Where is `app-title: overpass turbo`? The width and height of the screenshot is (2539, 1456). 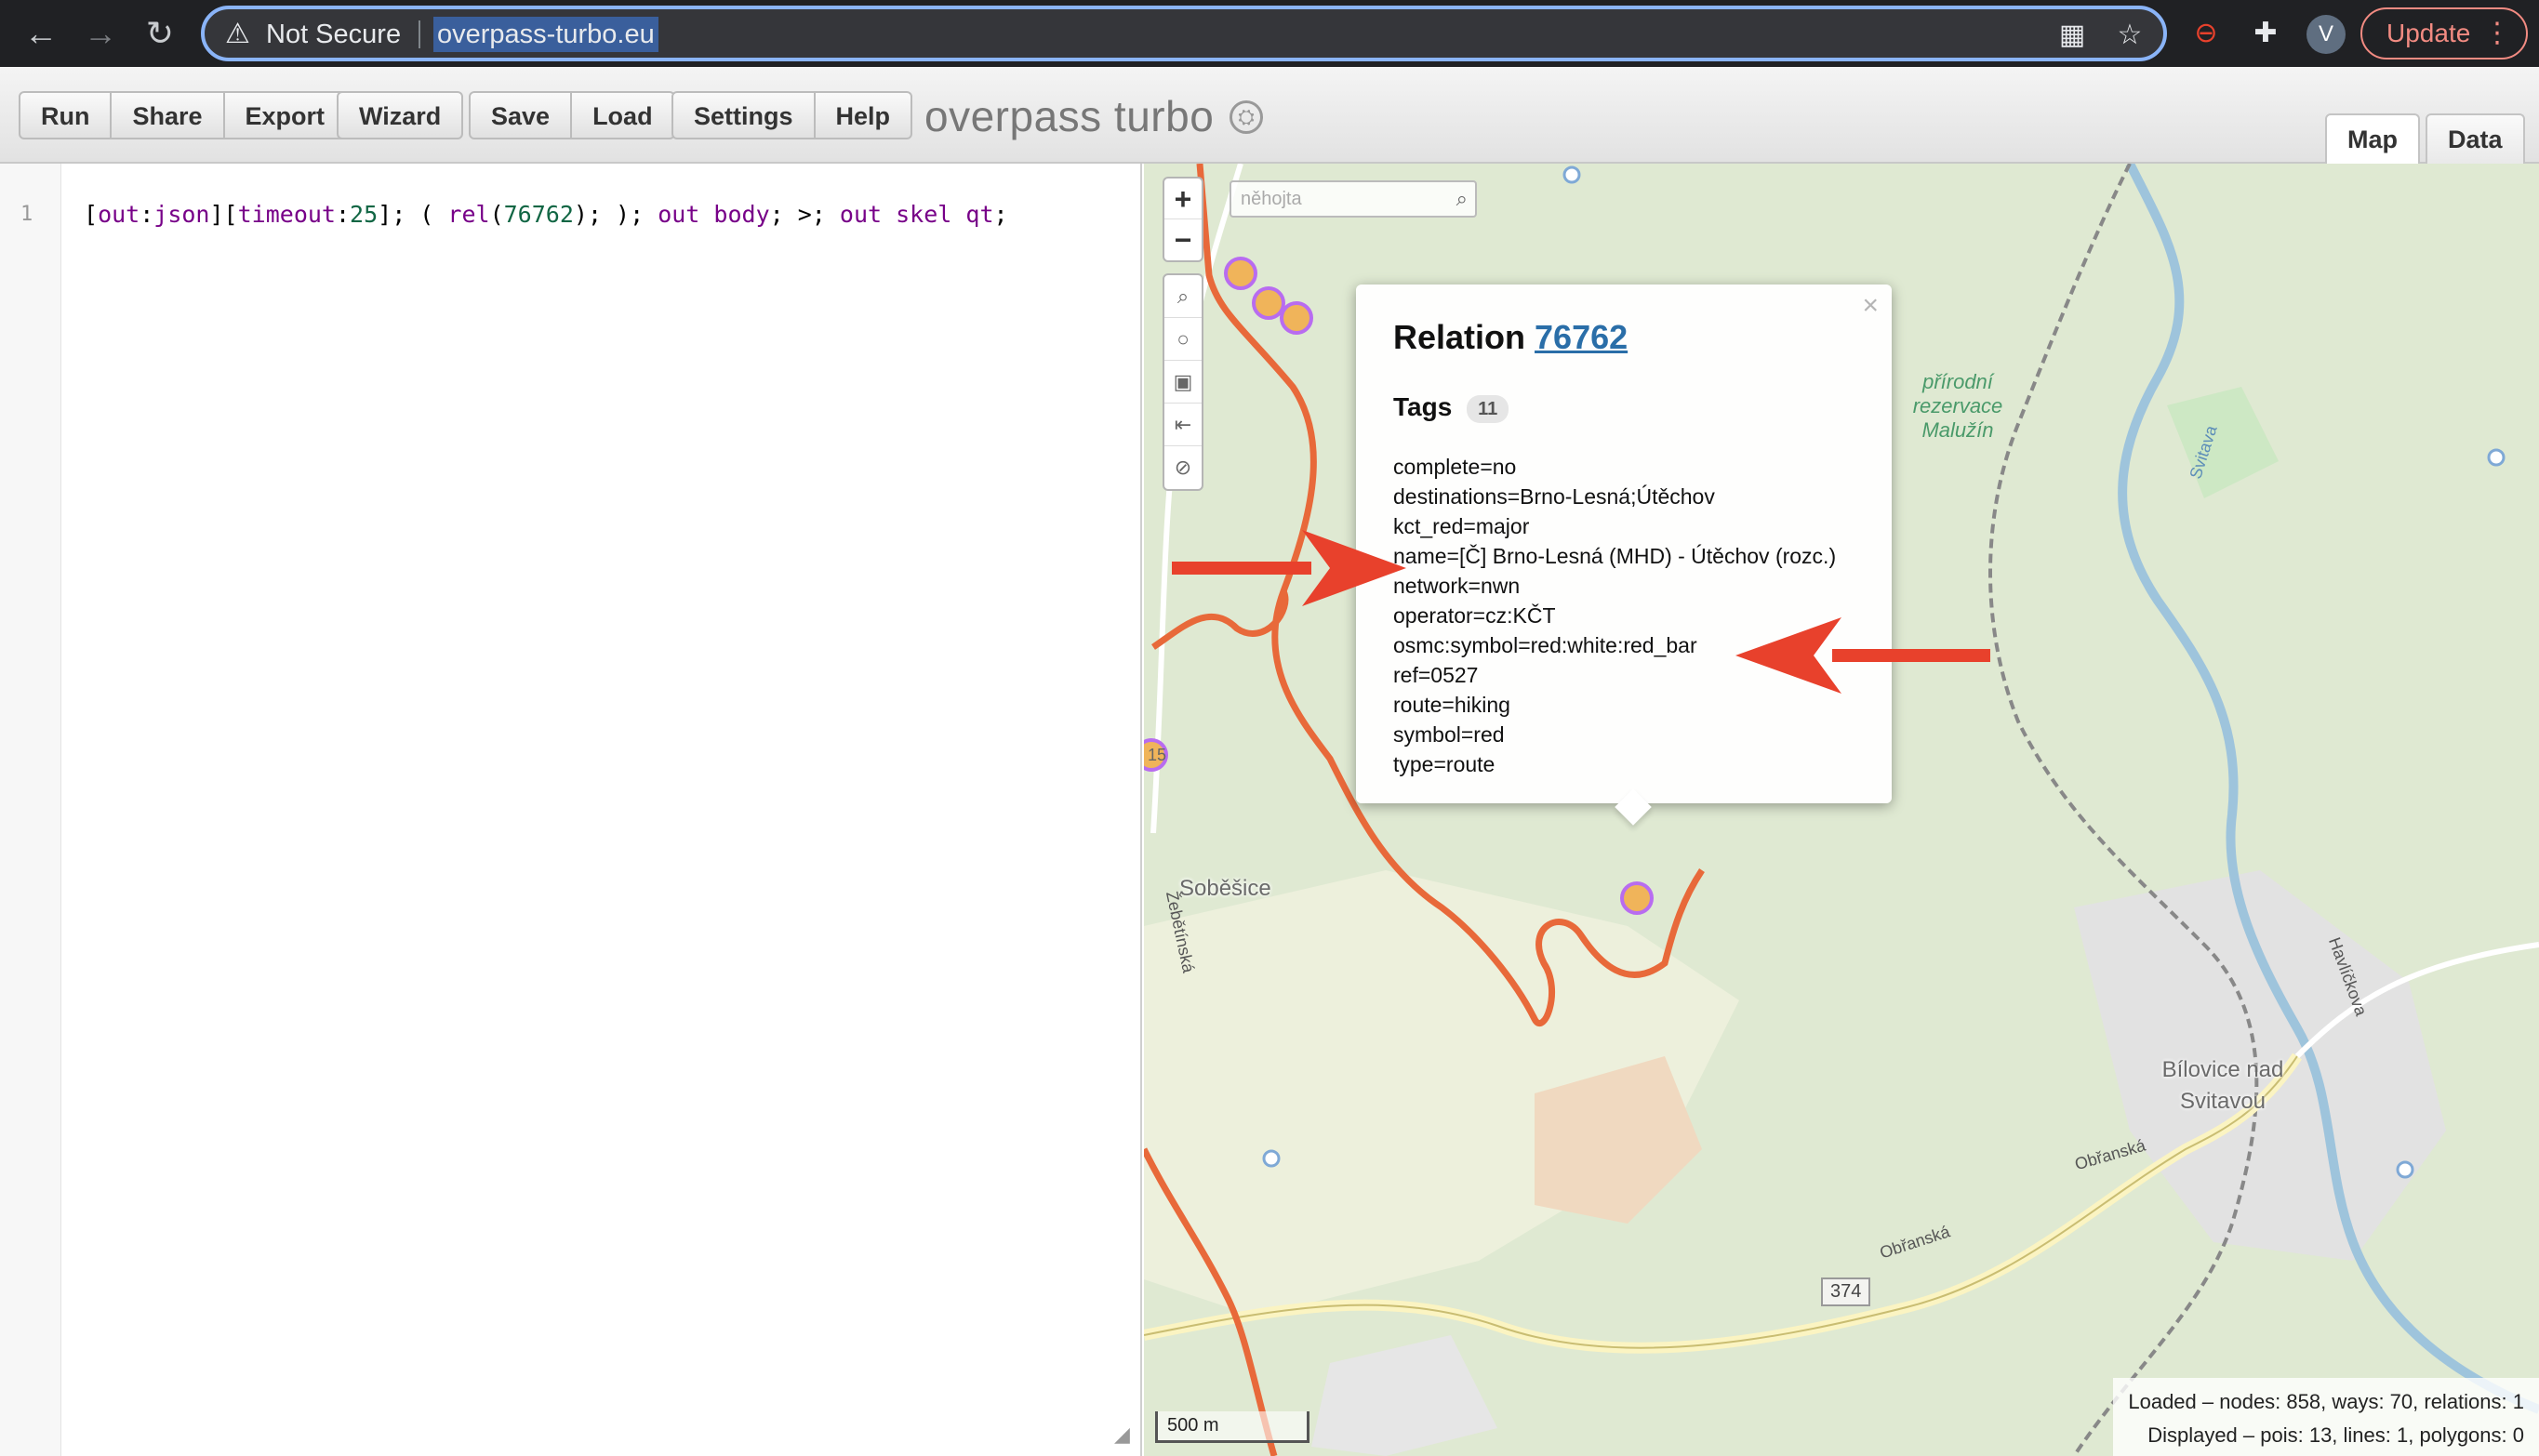
app-title: overpass turbo is located at coordinates (1069, 116).